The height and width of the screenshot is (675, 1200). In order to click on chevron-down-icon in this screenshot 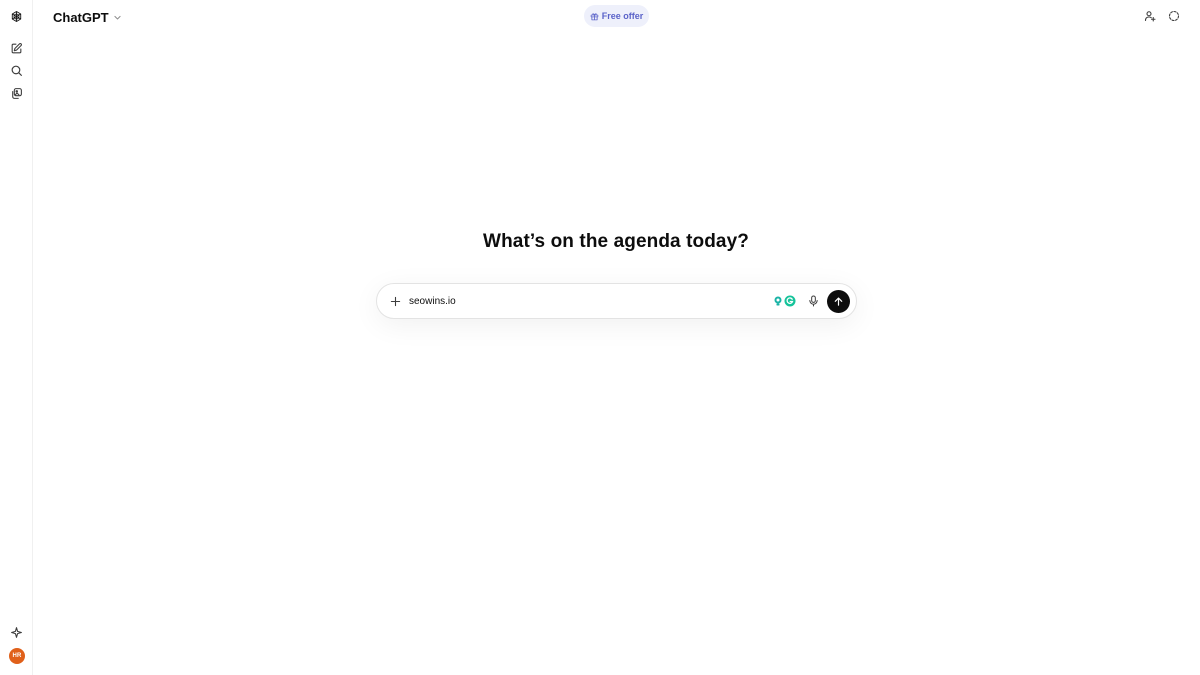, I will do `click(117, 17)`.